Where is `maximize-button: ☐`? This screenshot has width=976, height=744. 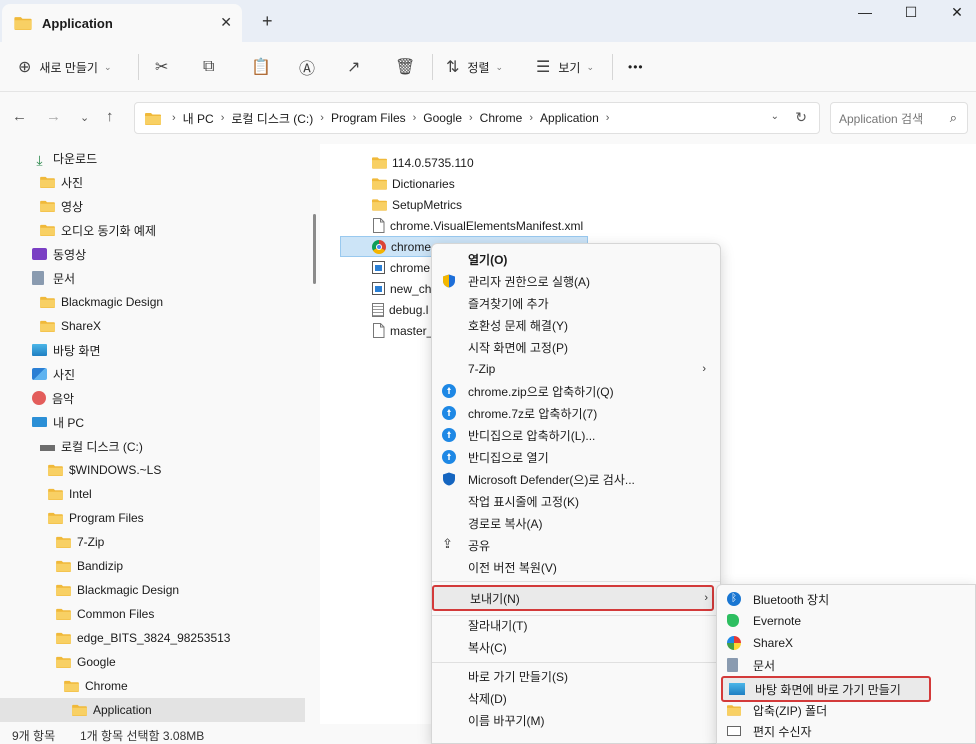 maximize-button: ☐ is located at coordinates (911, 16).